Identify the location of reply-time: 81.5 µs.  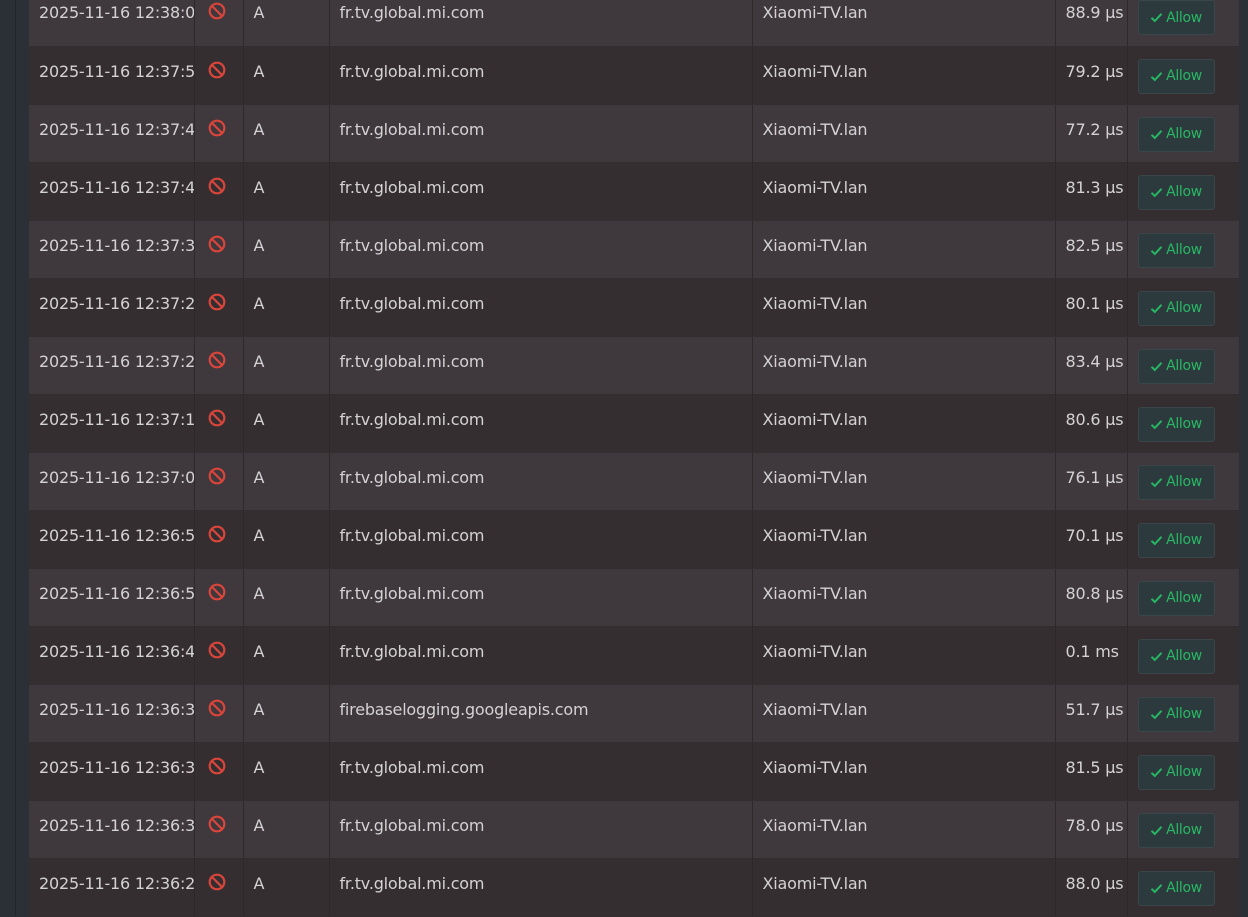
(1094, 767).